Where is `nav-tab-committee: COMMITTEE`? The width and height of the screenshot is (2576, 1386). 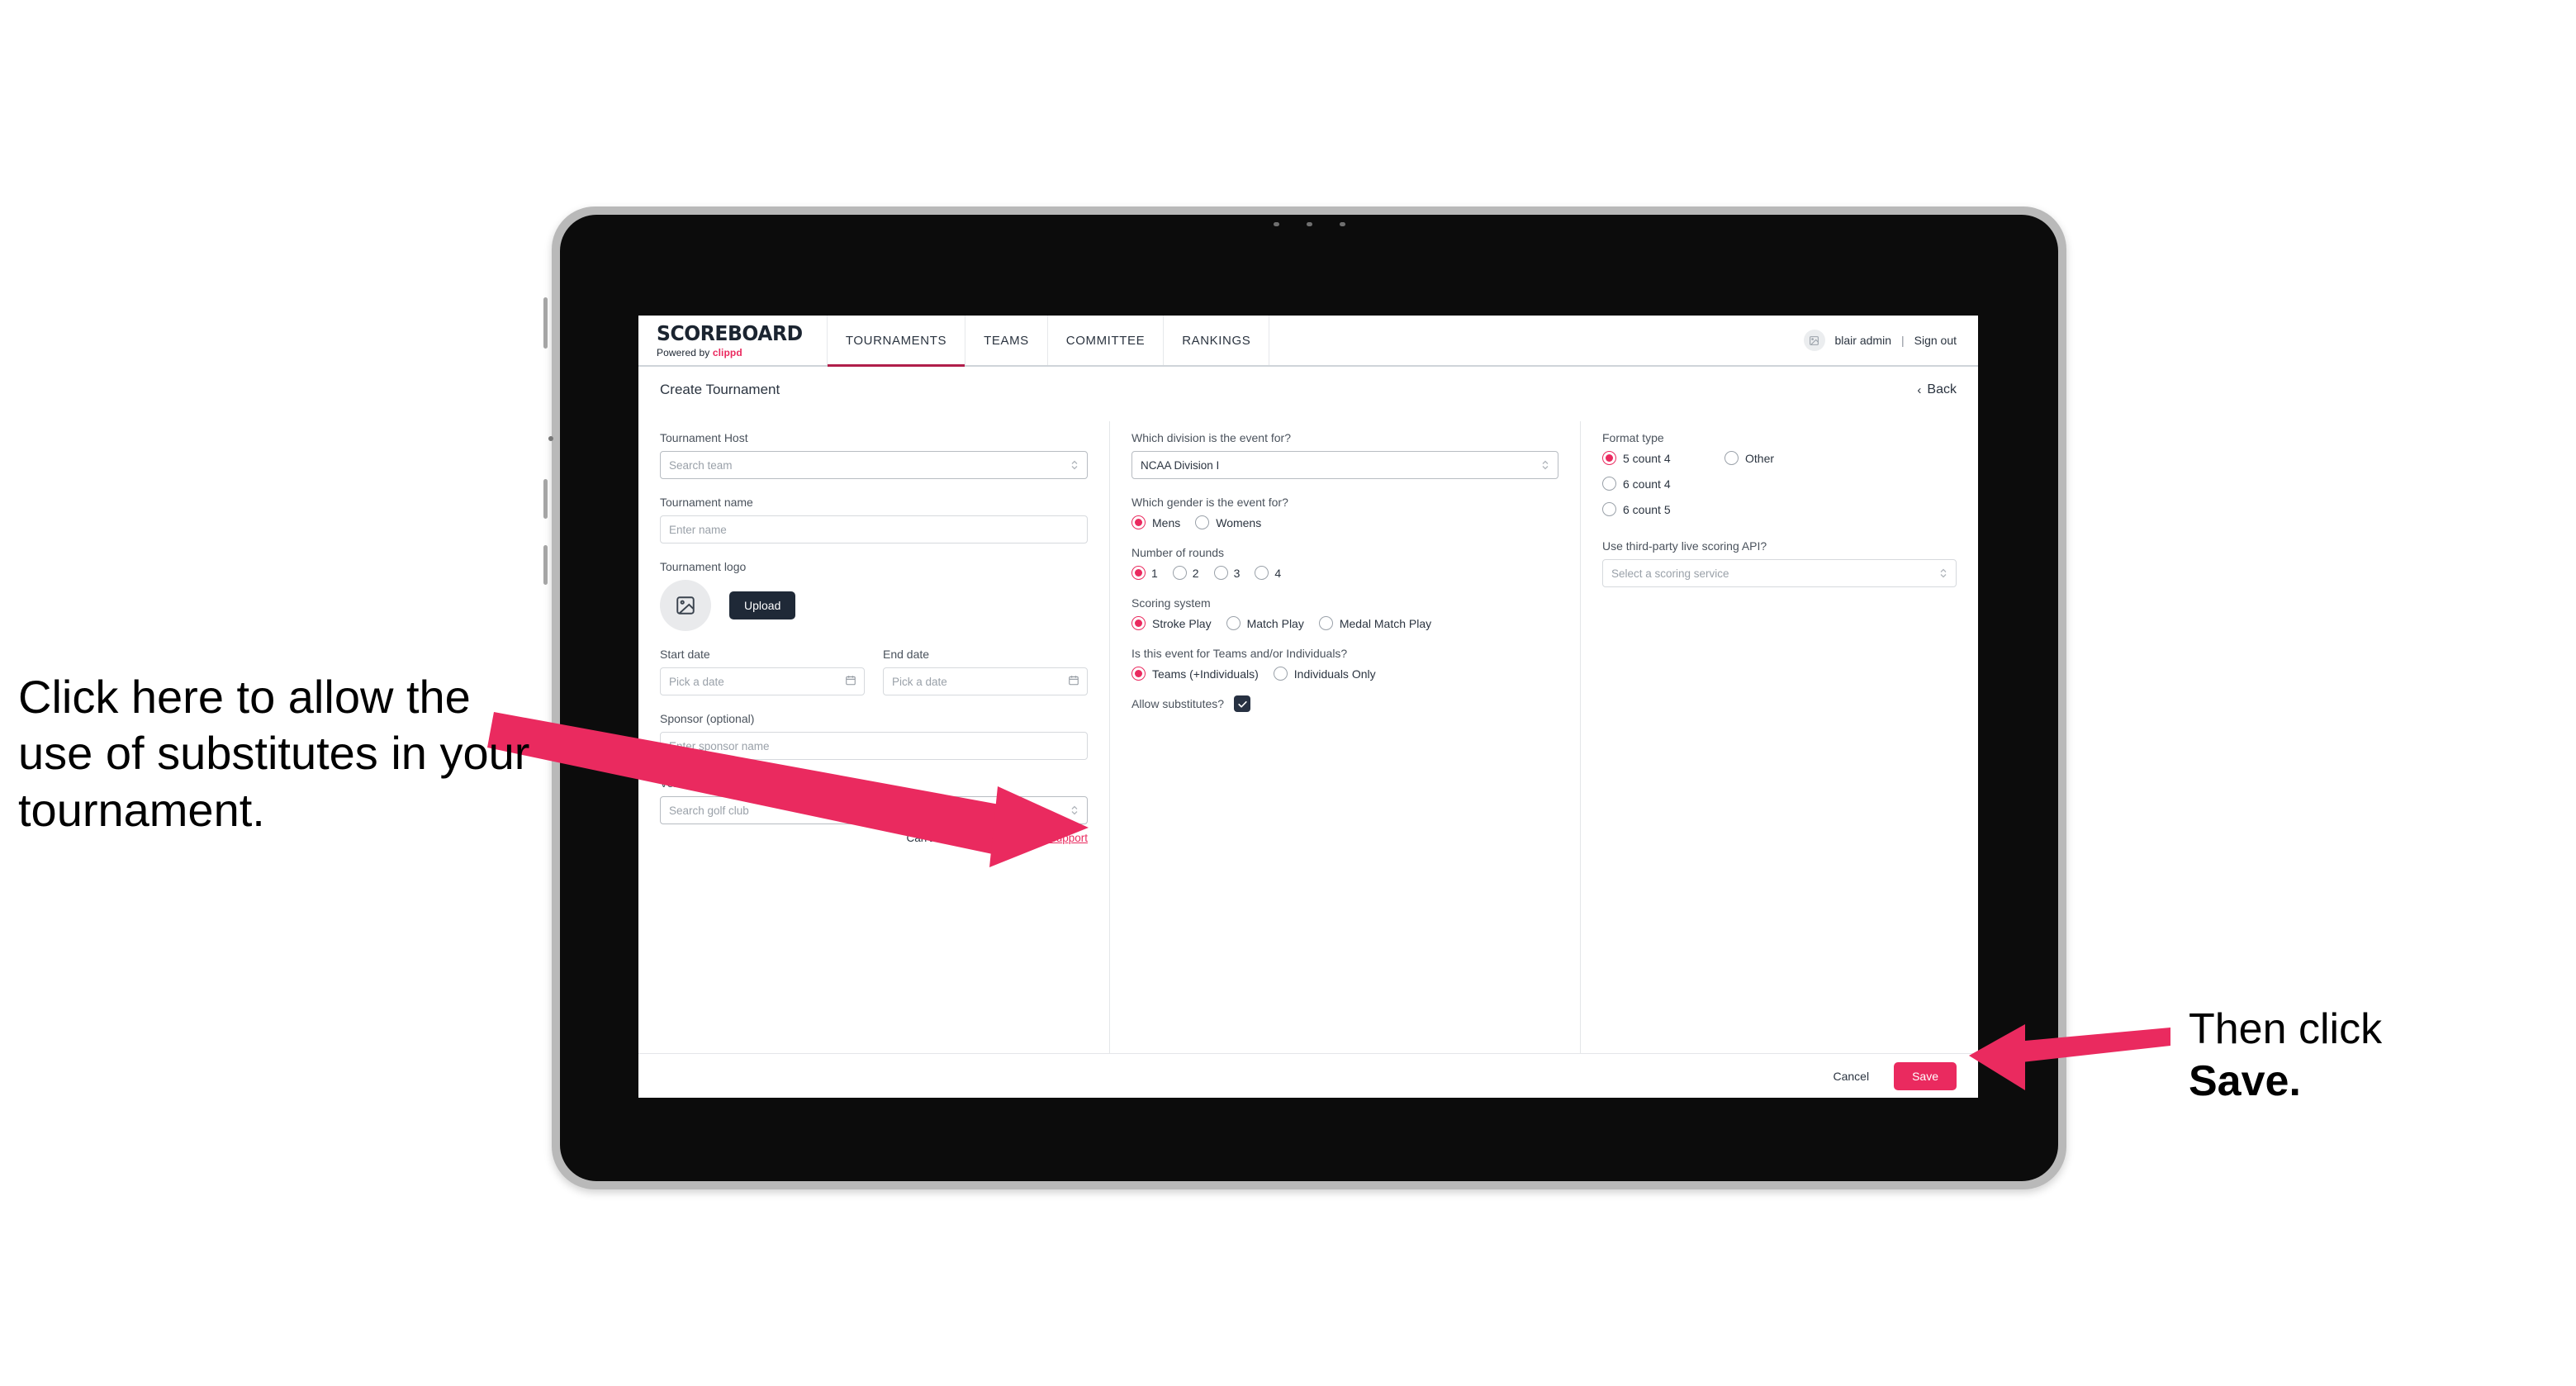
nav-tab-committee: COMMITTEE is located at coordinates (1106, 340).